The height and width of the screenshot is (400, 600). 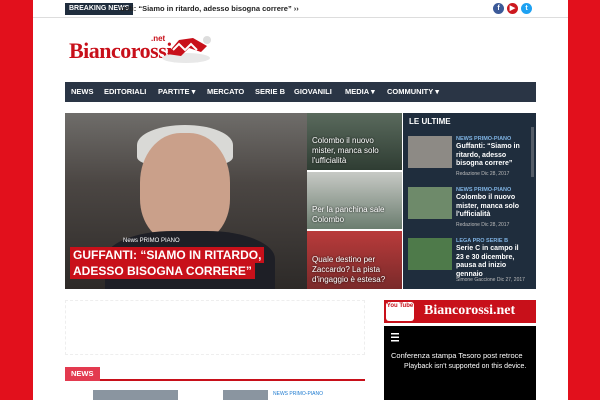 I want to click on youtube-banner: You Tube Biancorossi.net, so click(x=460, y=311).